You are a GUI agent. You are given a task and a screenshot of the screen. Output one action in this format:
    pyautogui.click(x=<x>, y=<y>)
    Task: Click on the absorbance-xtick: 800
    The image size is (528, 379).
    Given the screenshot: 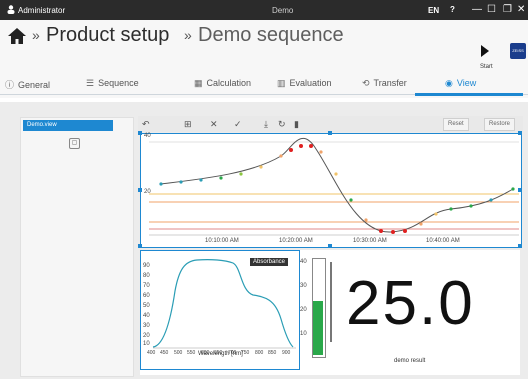 What is the action you would take?
    pyautogui.click(x=259, y=353)
    